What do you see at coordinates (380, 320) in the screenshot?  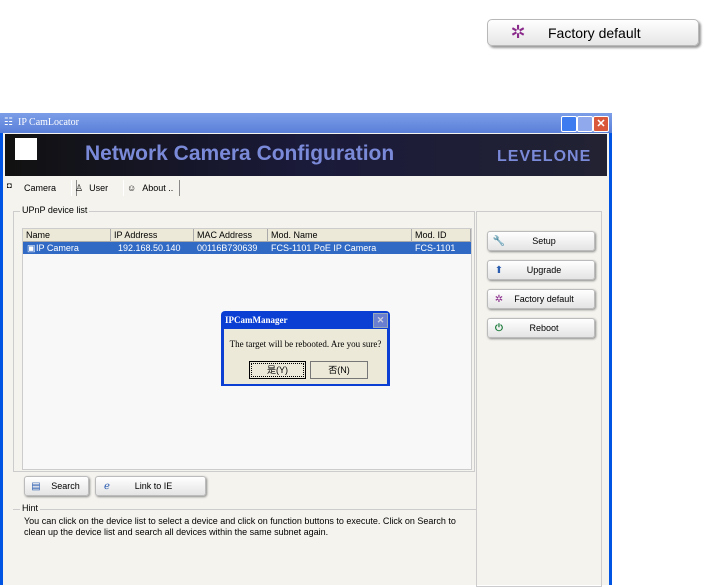 I see `dialog-close-button: ✕` at bounding box center [380, 320].